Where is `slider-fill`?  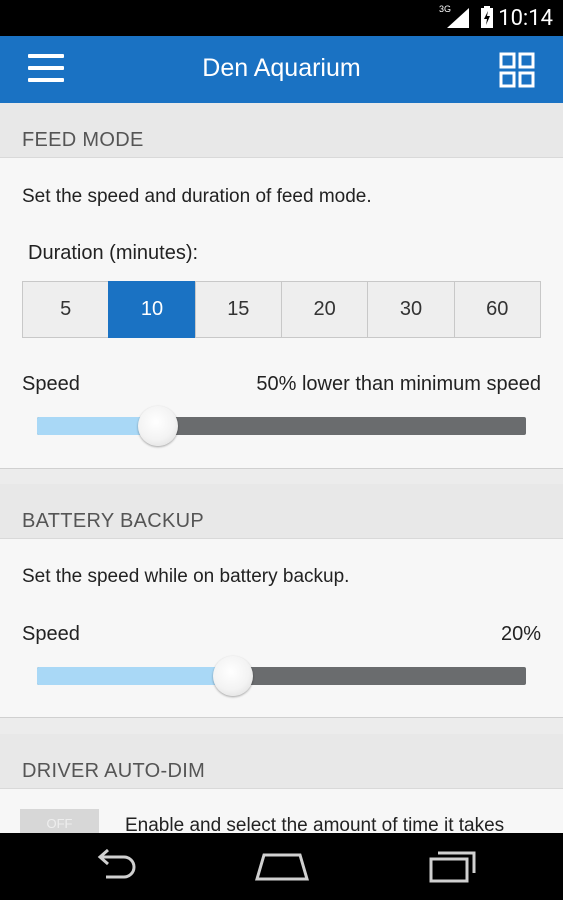 slider-fill is located at coordinates (135, 676).